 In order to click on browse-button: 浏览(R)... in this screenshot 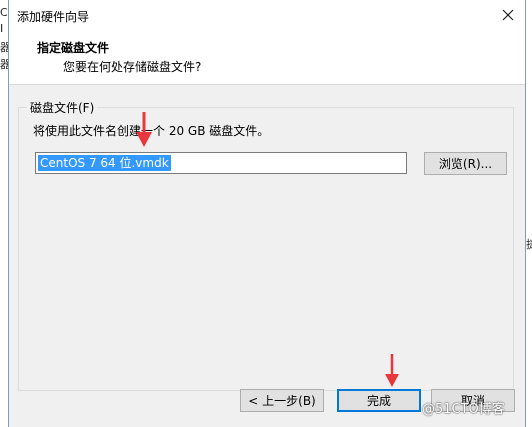, I will do `click(465, 163)`.